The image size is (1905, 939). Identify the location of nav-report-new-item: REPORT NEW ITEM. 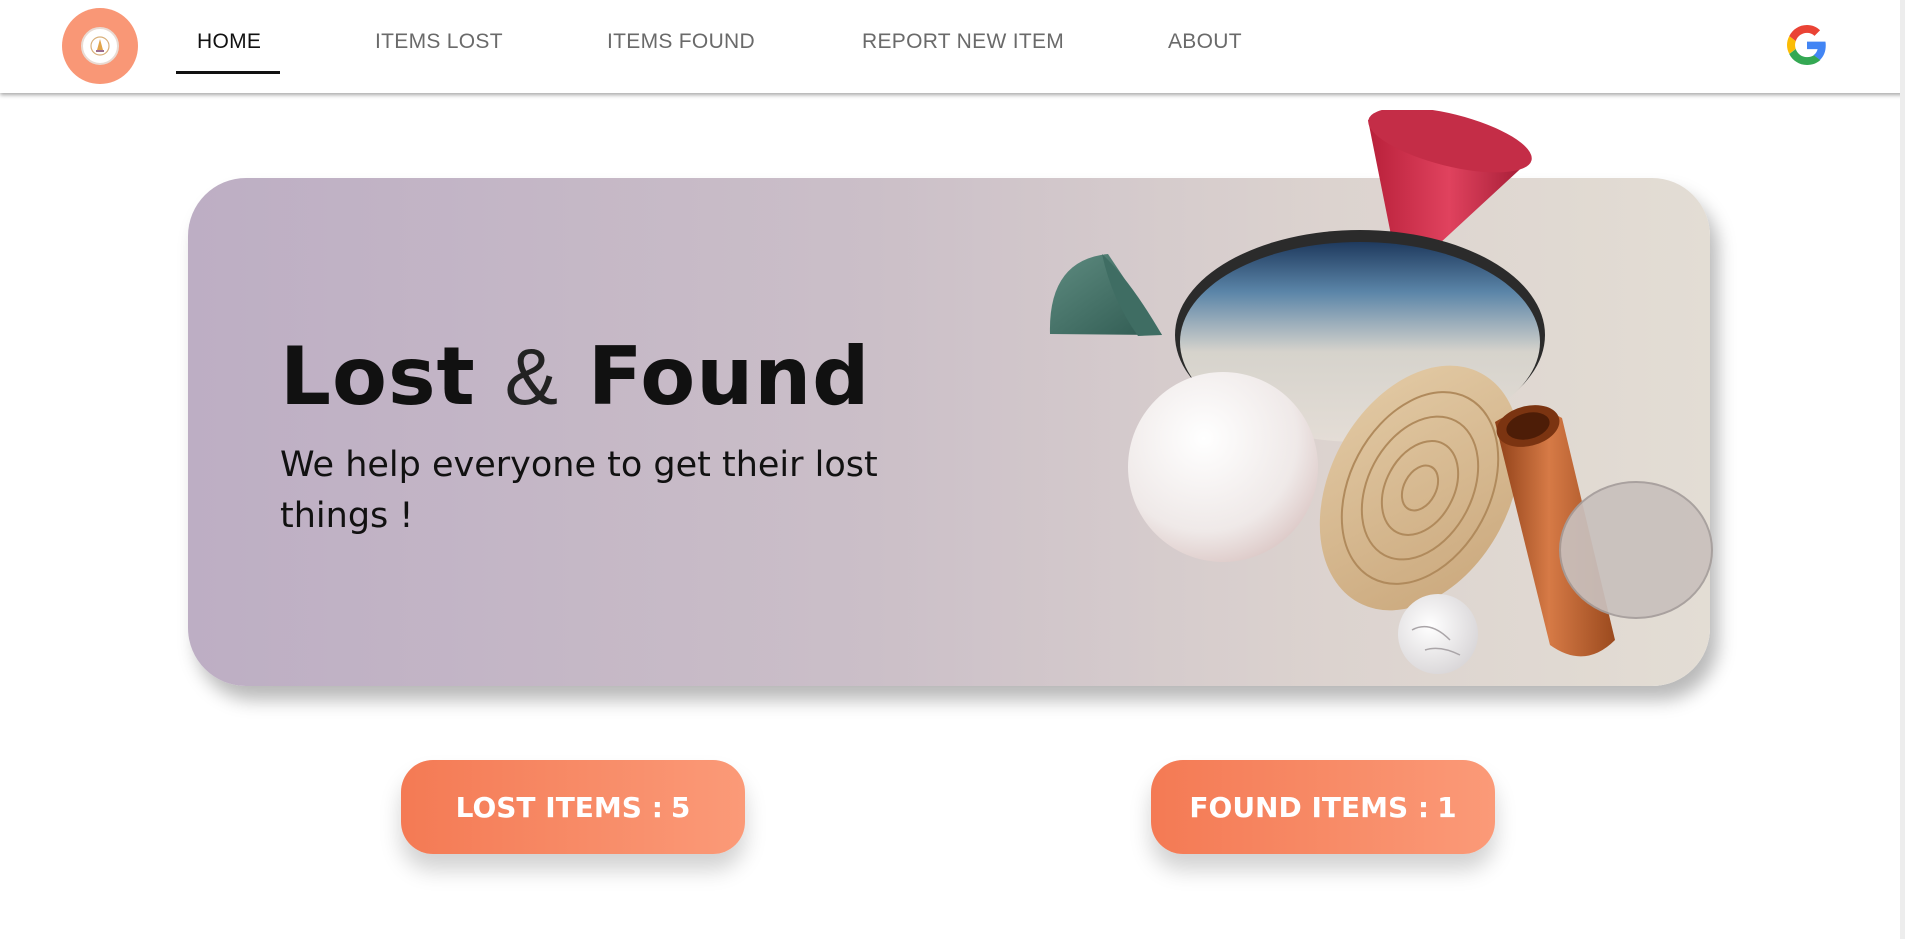
(963, 42).